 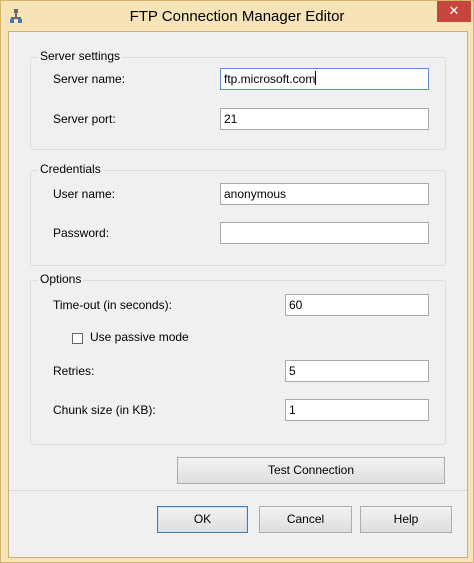 What do you see at coordinates (292, 410) in the screenshot?
I see `chunk-size-value: 1` at bounding box center [292, 410].